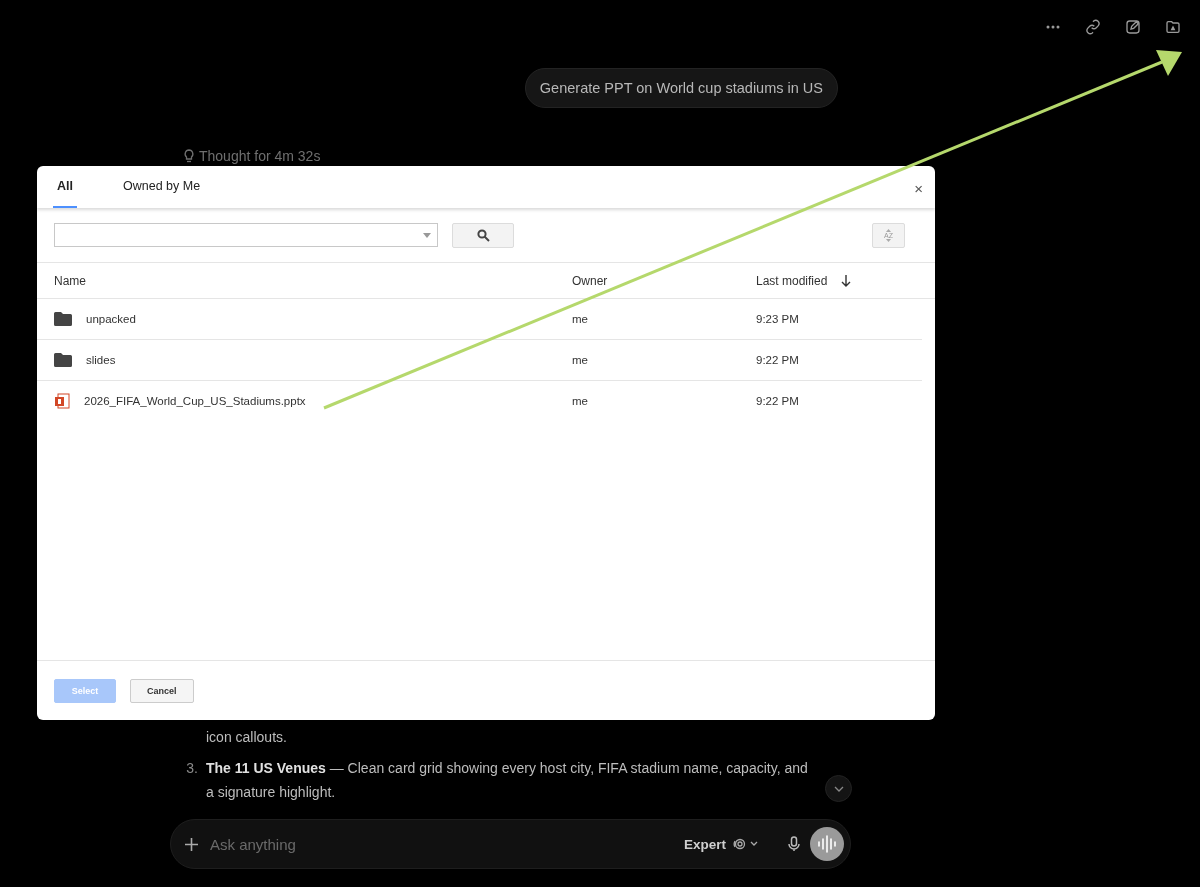  I want to click on column-header: Owner, so click(664, 280).